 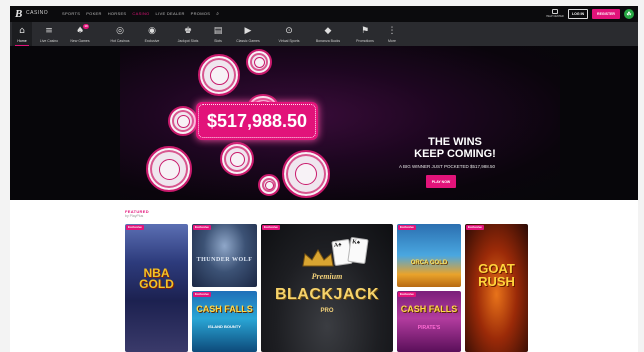 What do you see at coordinates (392, 34) in the screenshot?
I see `category-more: ⋮ More` at bounding box center [392, 34].